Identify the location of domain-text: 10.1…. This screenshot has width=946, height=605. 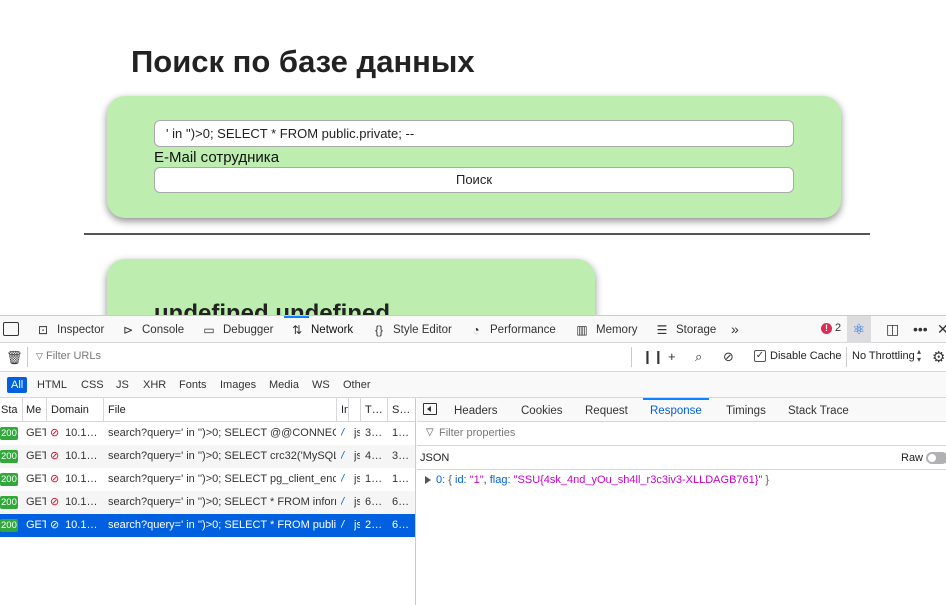
(81, 433).